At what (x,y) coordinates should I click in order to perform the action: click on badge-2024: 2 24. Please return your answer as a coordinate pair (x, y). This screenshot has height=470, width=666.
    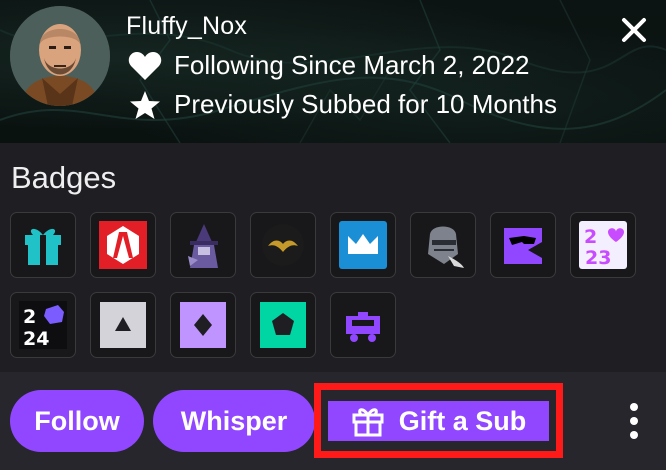
    Looking at the image, I should click on (43, 325).